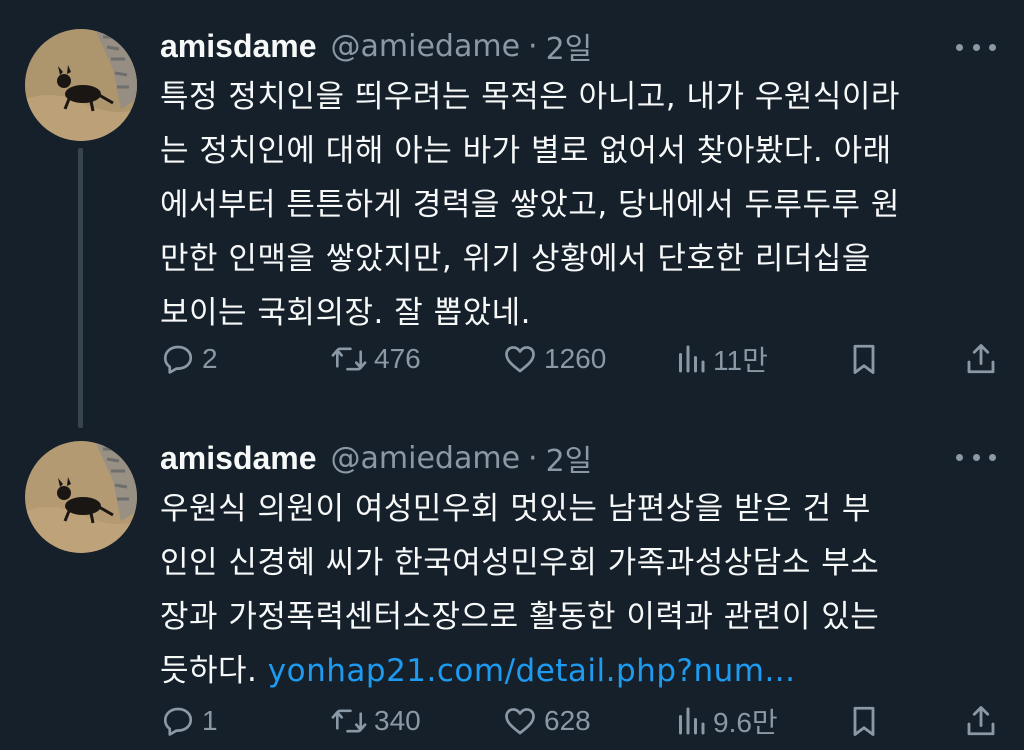 The image size is (1024, 750). Describe the element at coordinates (515, 259) in the screenshot. I see `tweet-text-line: 만한 인맥을 쌓았지만, 위기 상황에서 단호한 리더십을` at that location.